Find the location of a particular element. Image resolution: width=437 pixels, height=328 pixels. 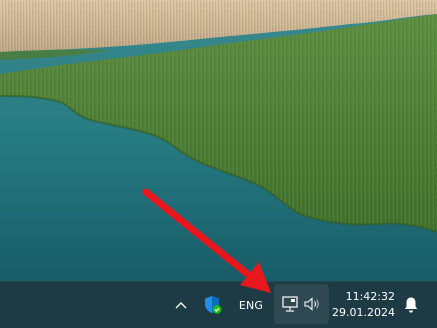

taskbar: ENG 11:42:32 29.01.2024 is located at coordinates (218, 304).